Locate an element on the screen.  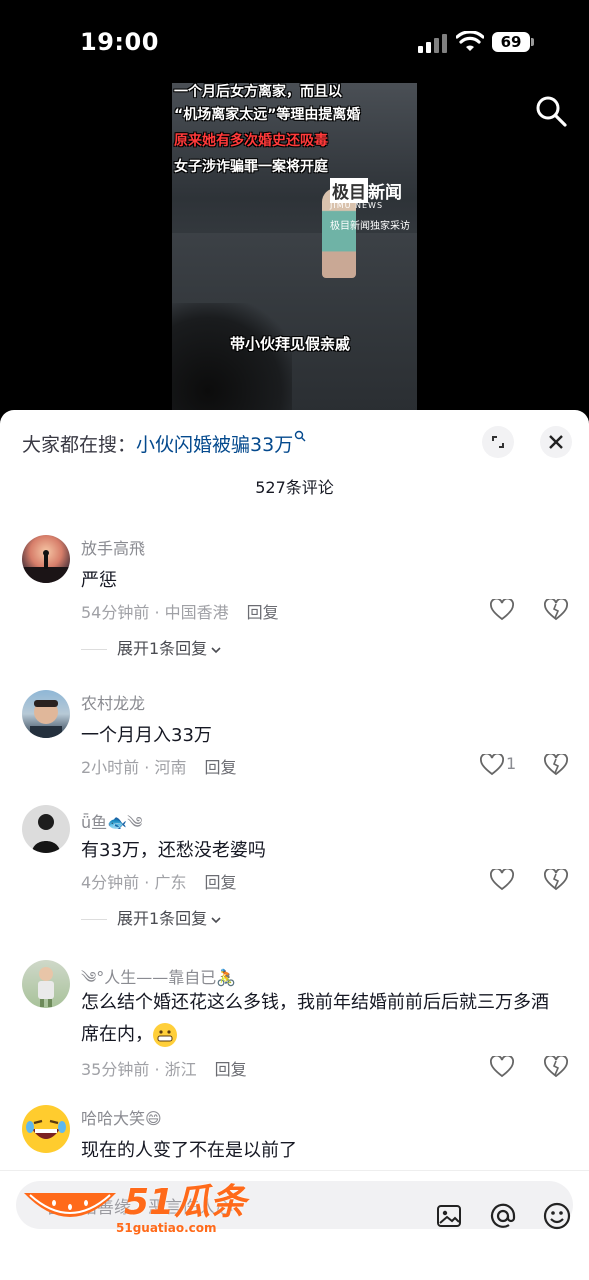
comment-meta: 2小时前 · 河南 回复 is located at coordinates (158, 766).